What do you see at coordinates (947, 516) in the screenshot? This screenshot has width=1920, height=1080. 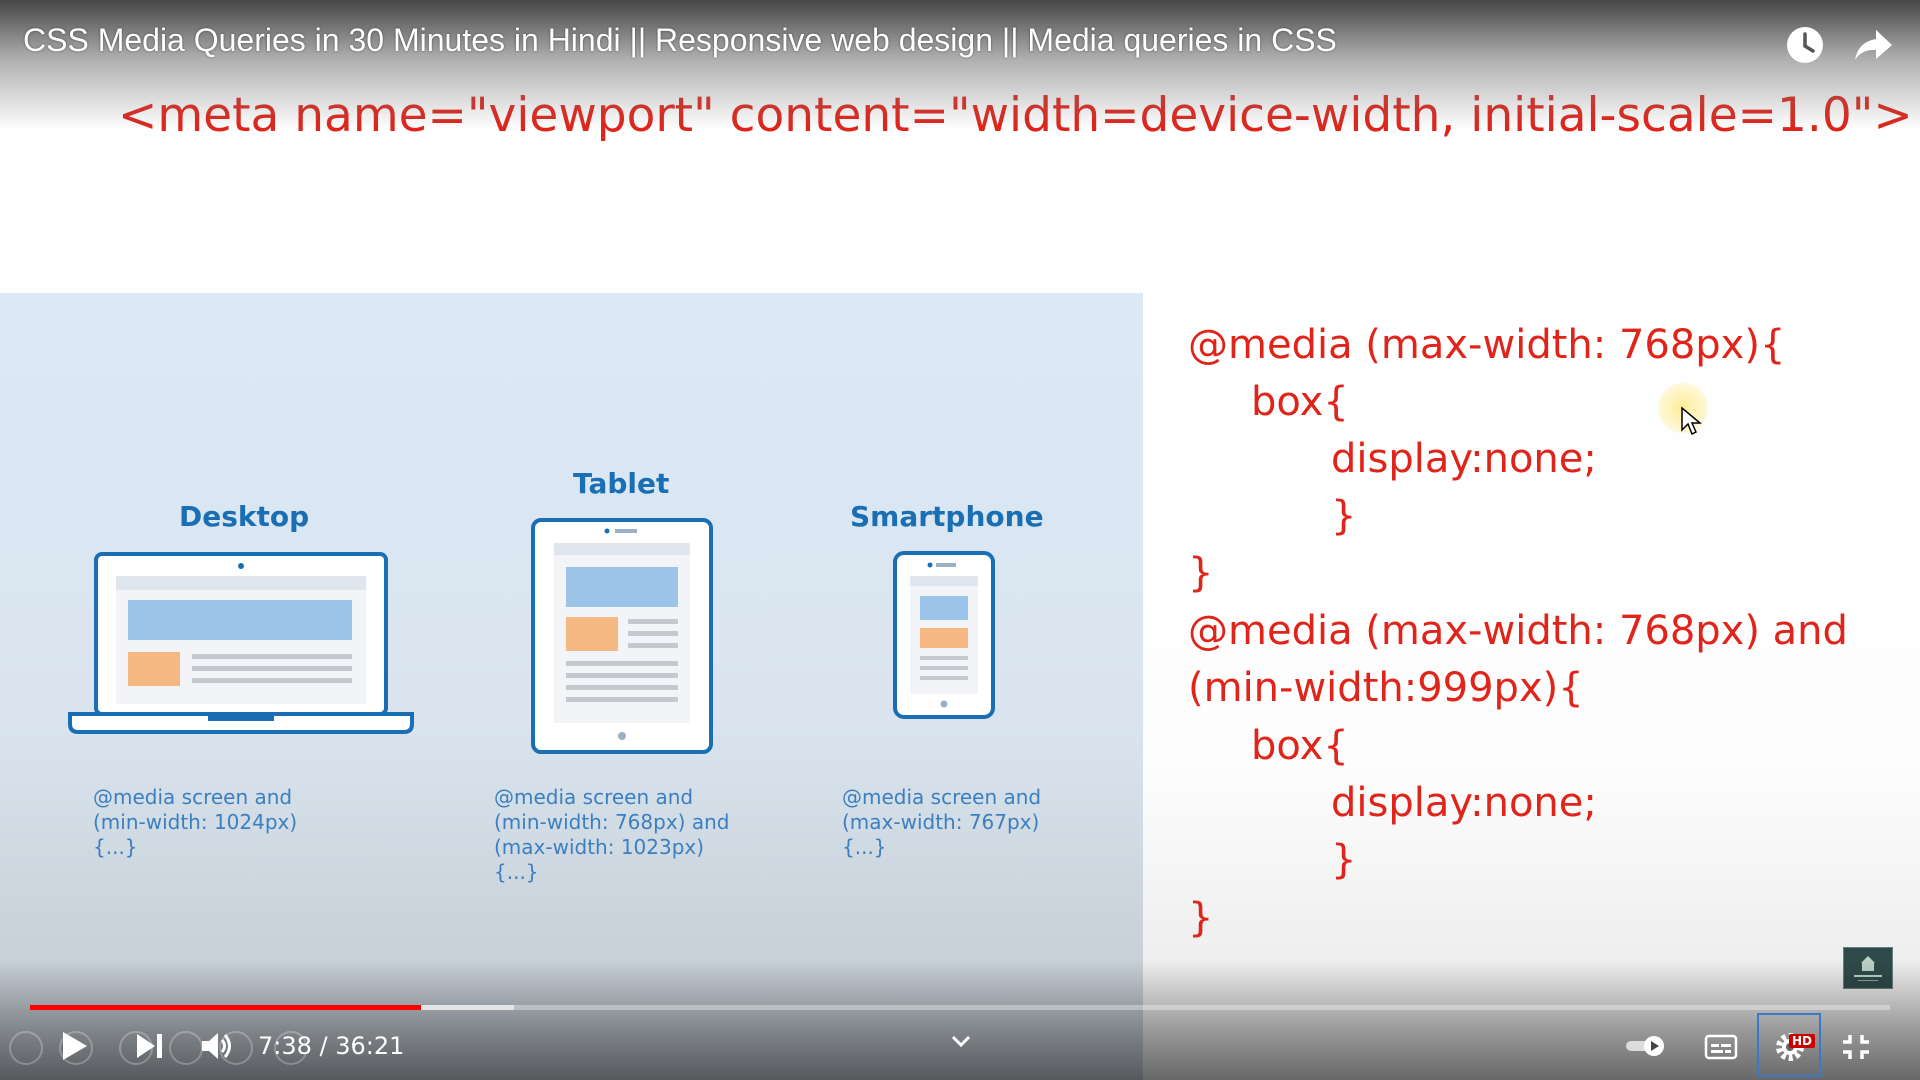 I see `smartphone-label: Smartphone` at bounding box center [947, 516].